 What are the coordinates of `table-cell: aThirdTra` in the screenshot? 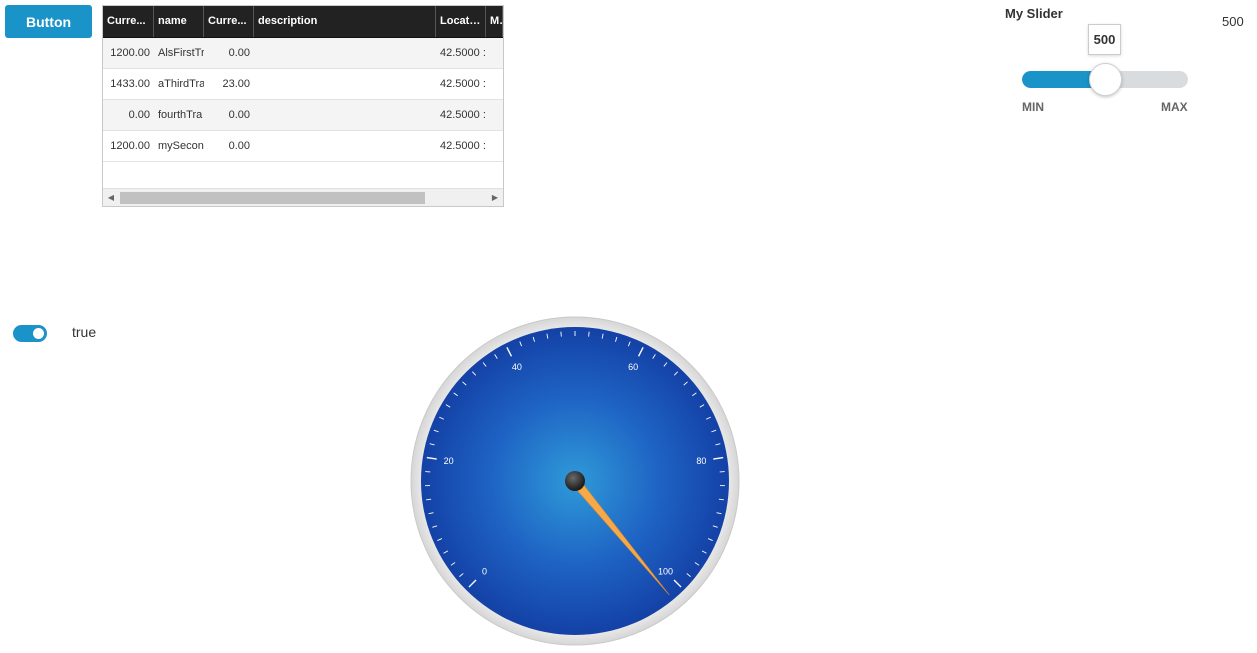 It's located at (181, 84).